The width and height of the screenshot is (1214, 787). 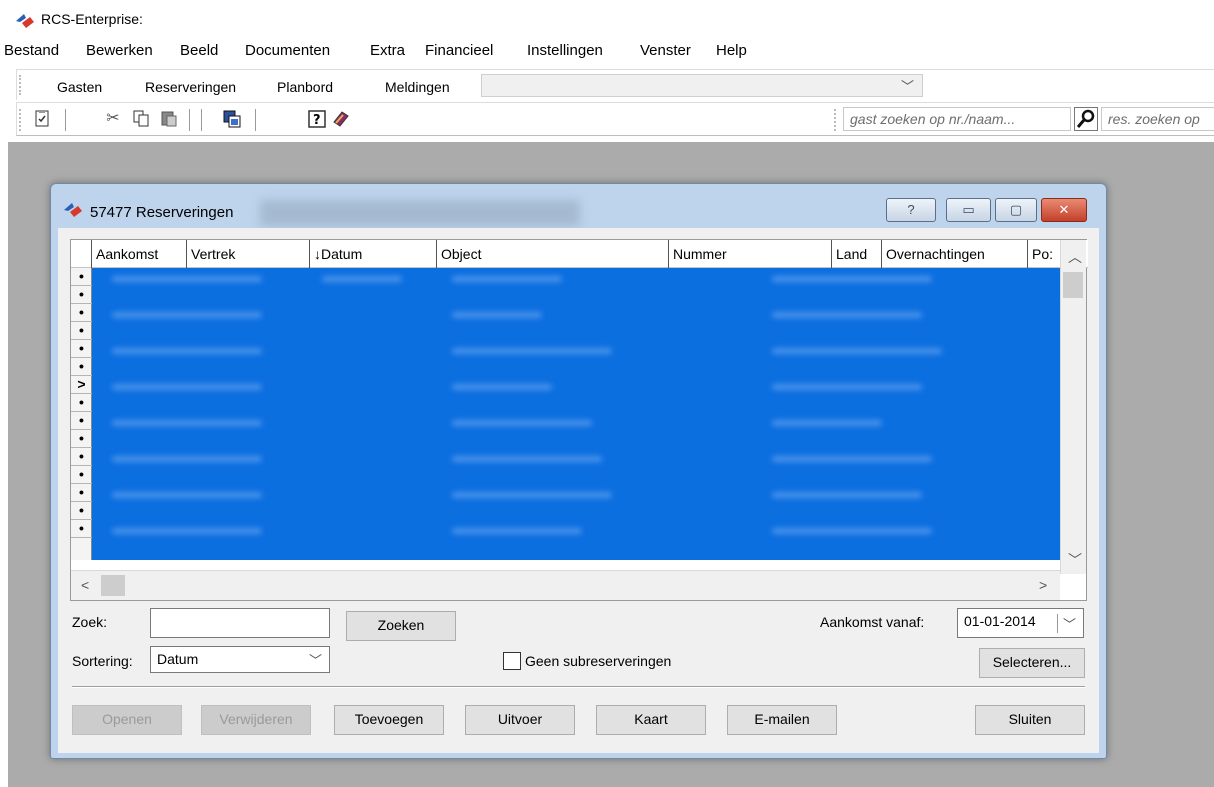 What do you see at coordinates (102, 661) in the screenshot?
I see `sort-label: Sortering:` at bounding box center [102, 661].